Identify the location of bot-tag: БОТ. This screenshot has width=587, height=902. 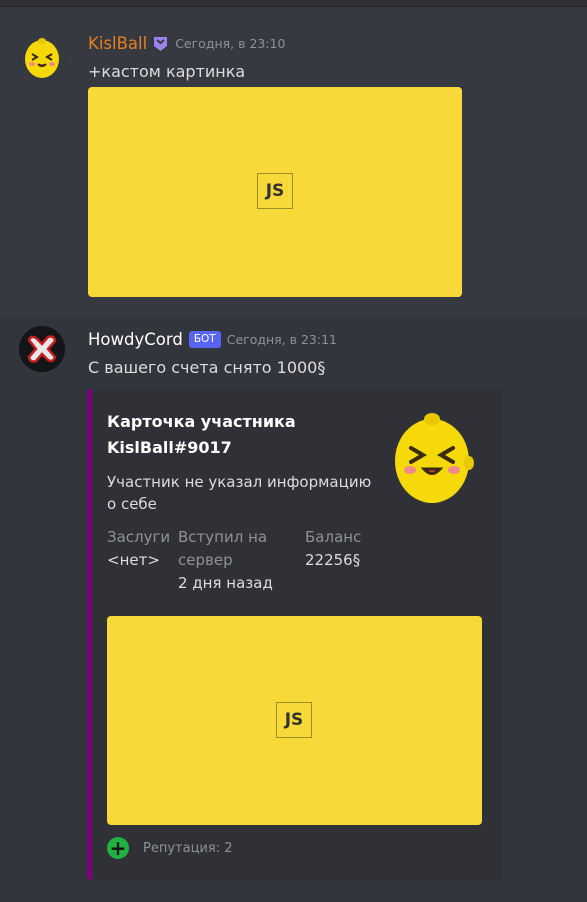
(204, 339).